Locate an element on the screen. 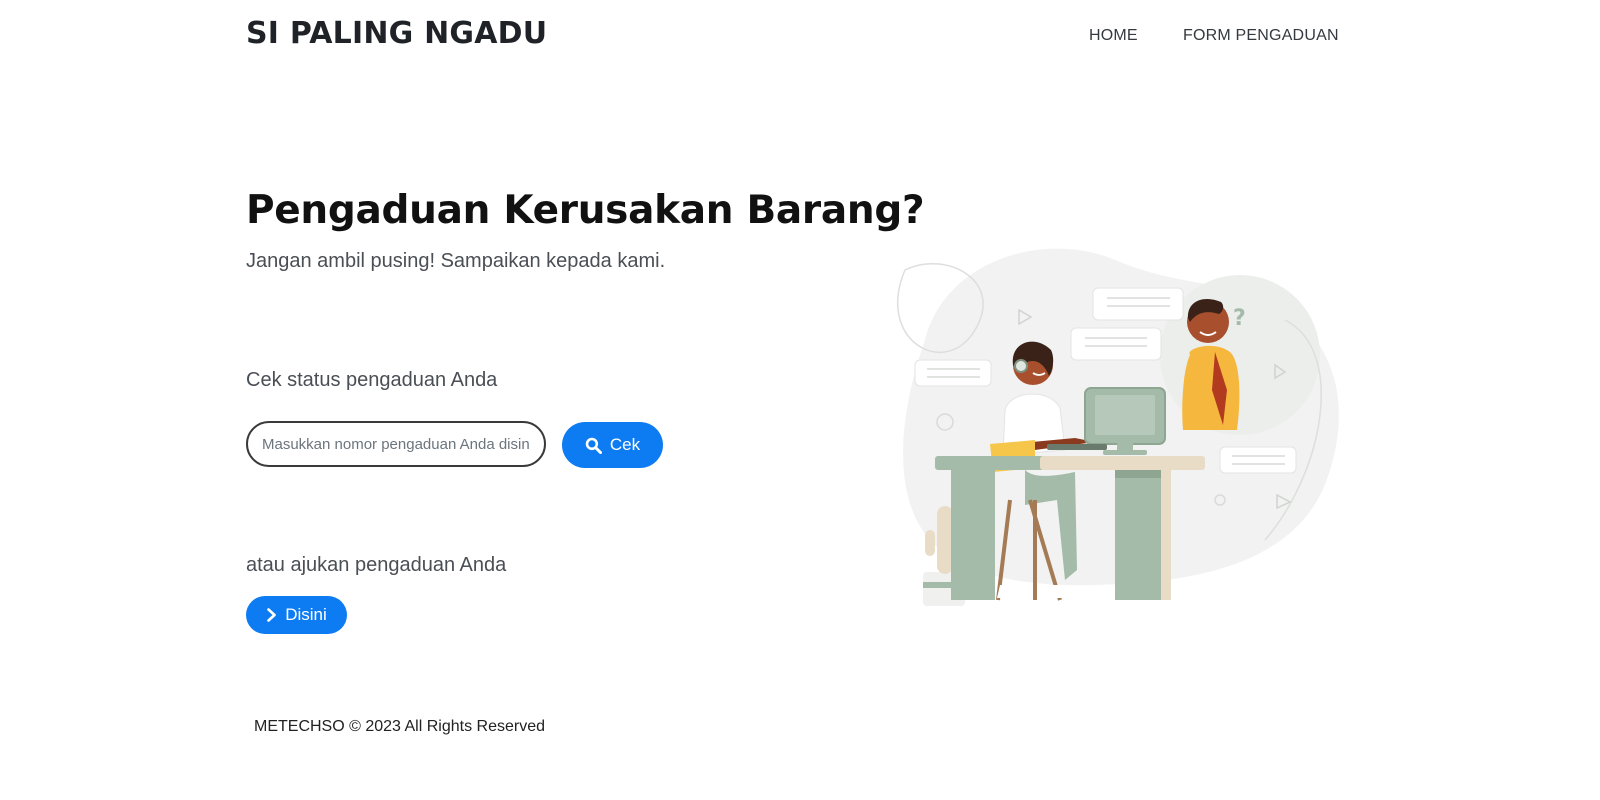 This screenshot has width=1600, height=800. headset-icon is located at coordinates (1021, 366).